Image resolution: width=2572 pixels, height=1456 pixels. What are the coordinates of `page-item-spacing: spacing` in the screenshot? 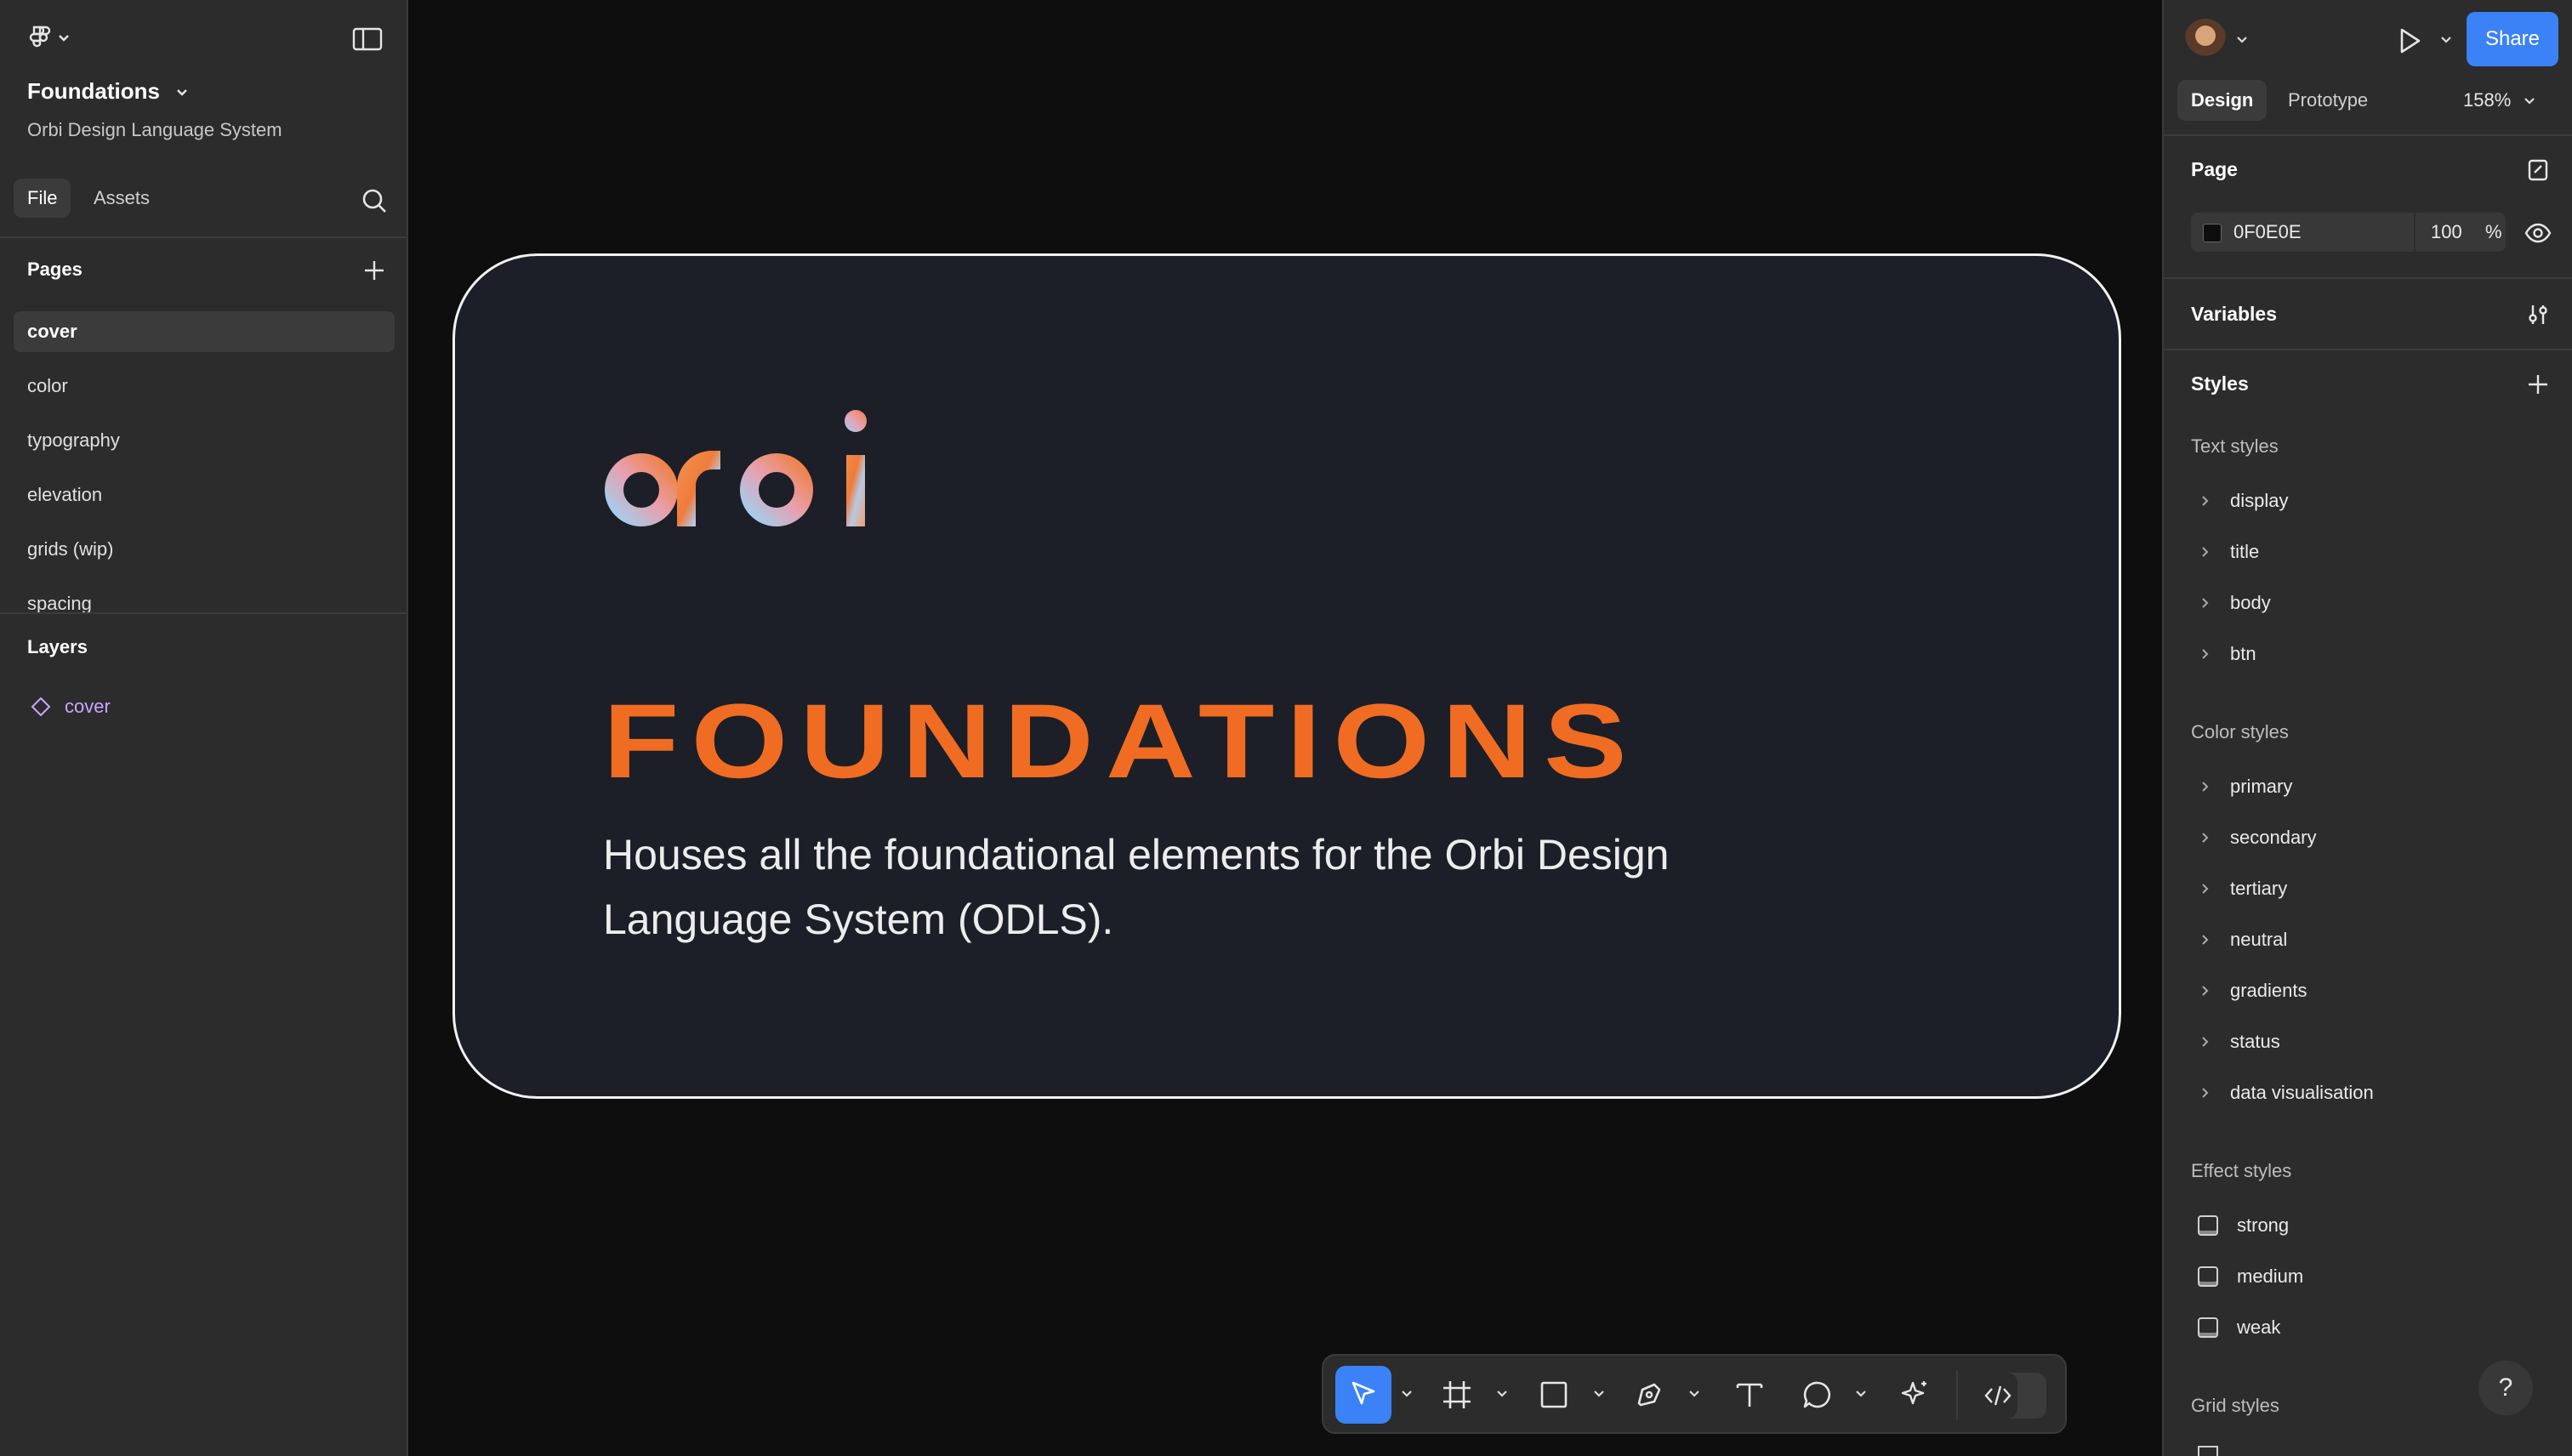 It's located at (205, 597).